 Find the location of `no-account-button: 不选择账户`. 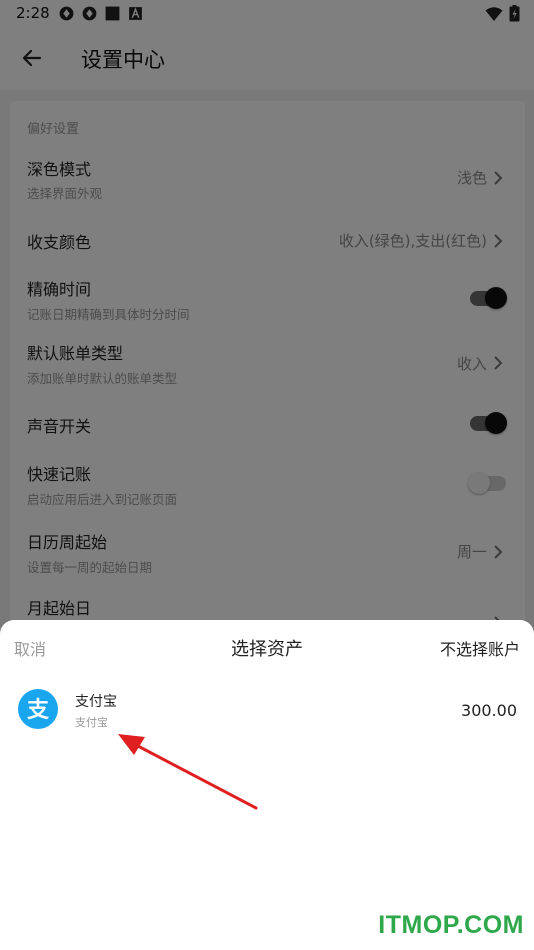

no-account-button: 不选择账户 is located at coordinates (480, 648).